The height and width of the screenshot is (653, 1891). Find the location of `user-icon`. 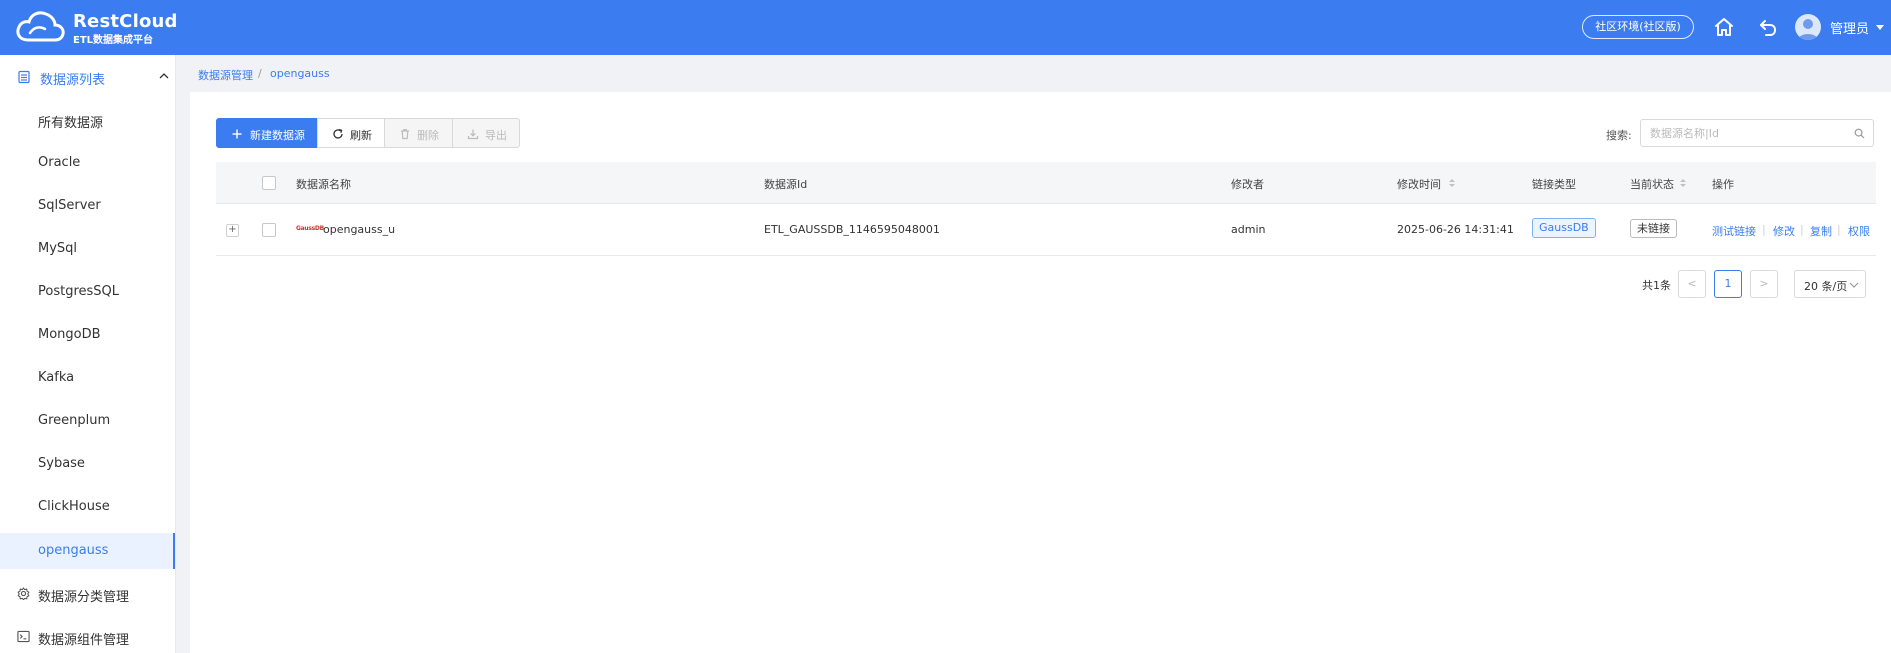

user-icon is located at coordinates (1808, 29).